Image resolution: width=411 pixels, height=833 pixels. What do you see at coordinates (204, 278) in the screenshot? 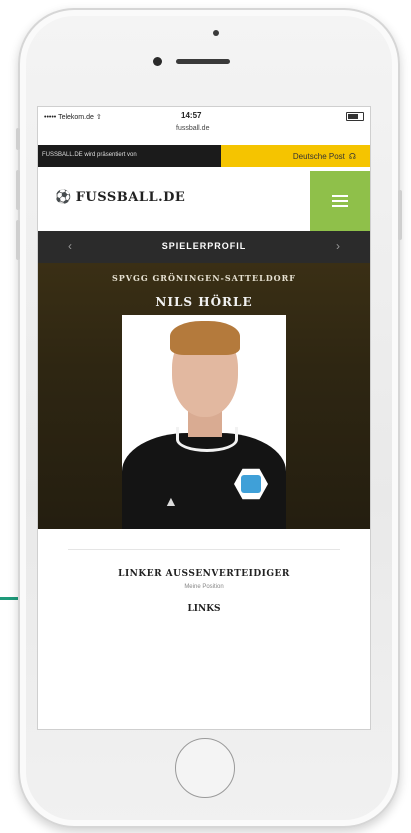
I see `club-name: SPVGG GRÖNINGEN-SATTELDORF` at bounding box center [204, 278].